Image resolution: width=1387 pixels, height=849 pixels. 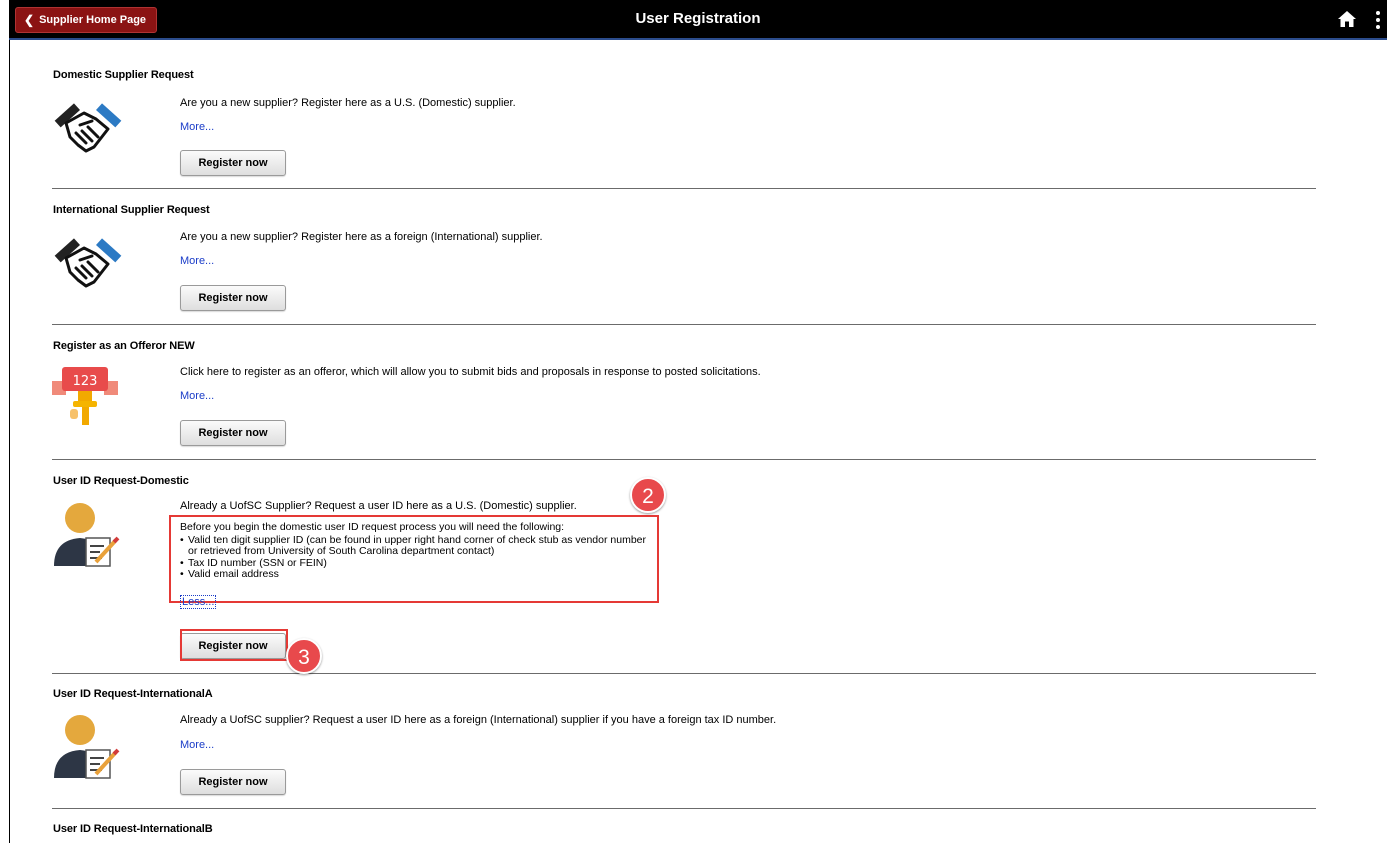 What do you see at coordinates (121, 481) in the screenshot?
I see `section-title: User ID Request-Domestic` at bounding box center [121, 481].